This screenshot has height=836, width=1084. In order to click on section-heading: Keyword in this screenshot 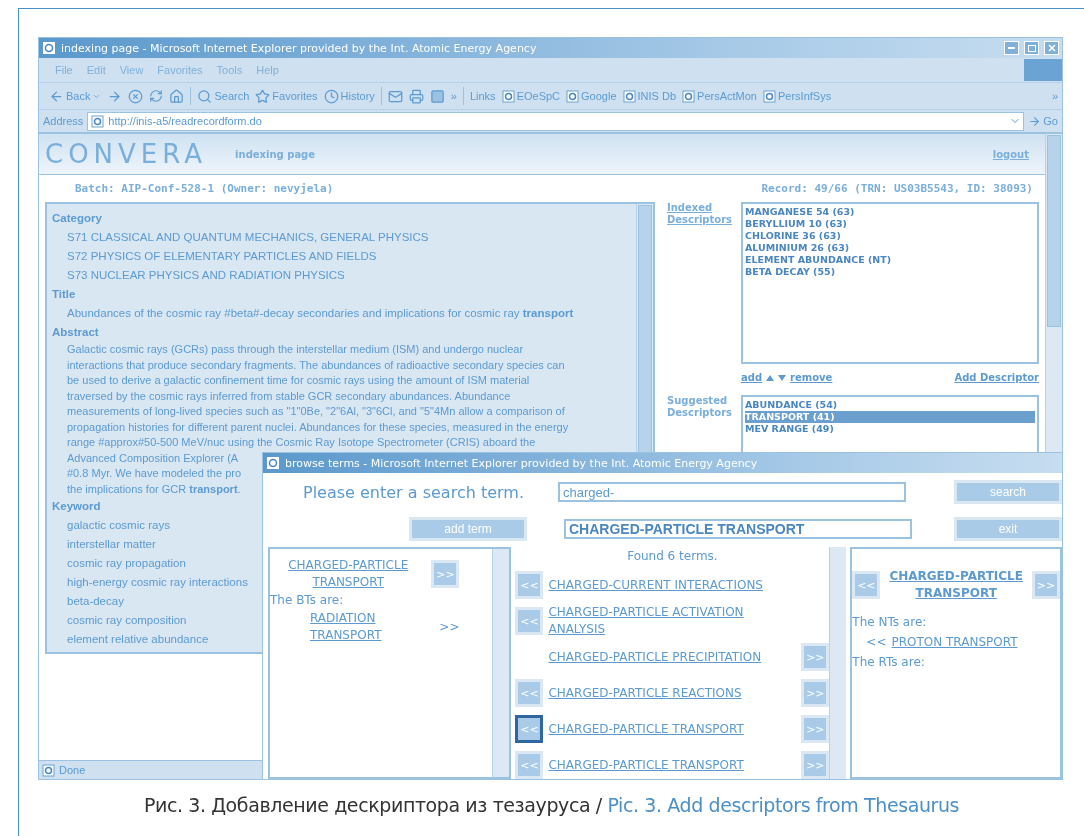, I will do `click(76, 506)`.